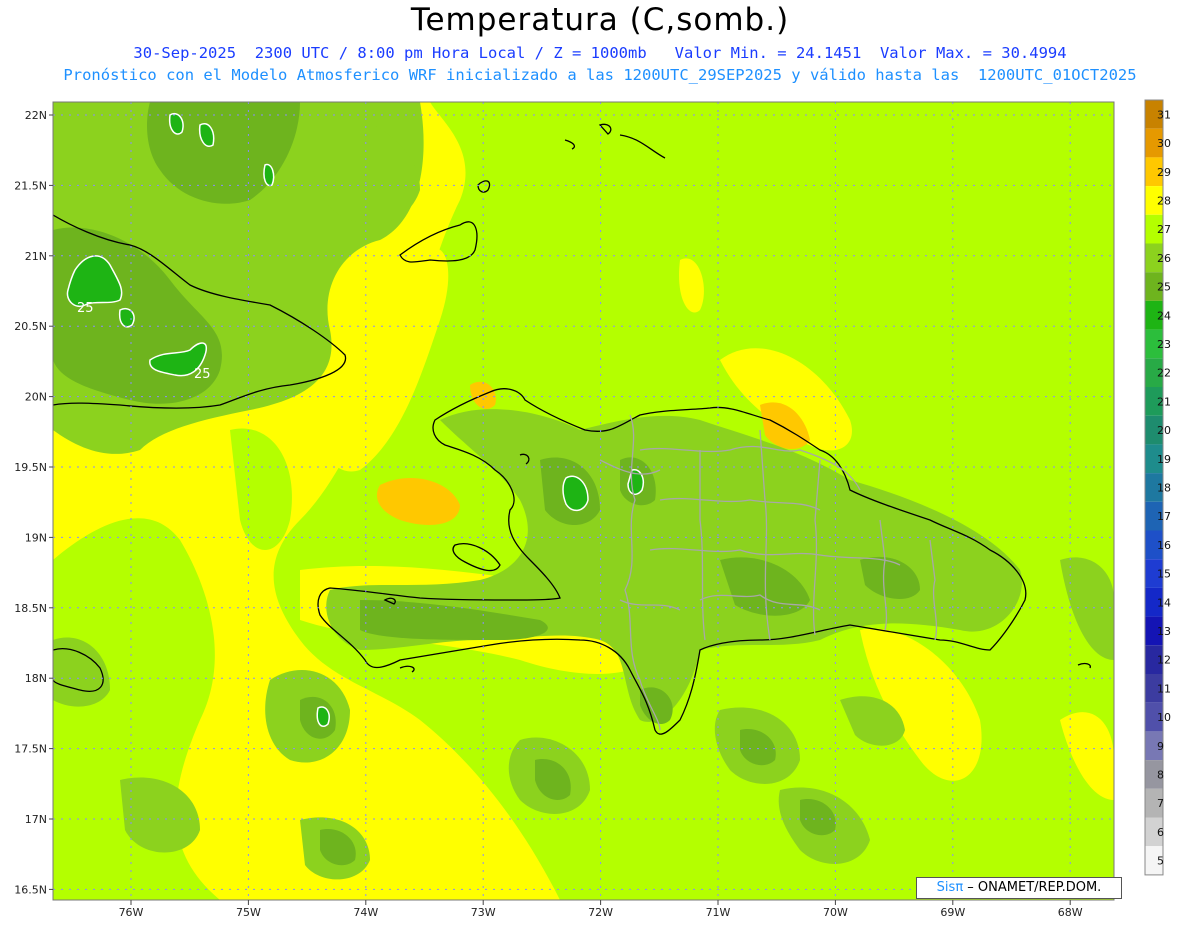 The image size is (1200, 927). I want to click on lat-label: 17N, so click(36, 819).